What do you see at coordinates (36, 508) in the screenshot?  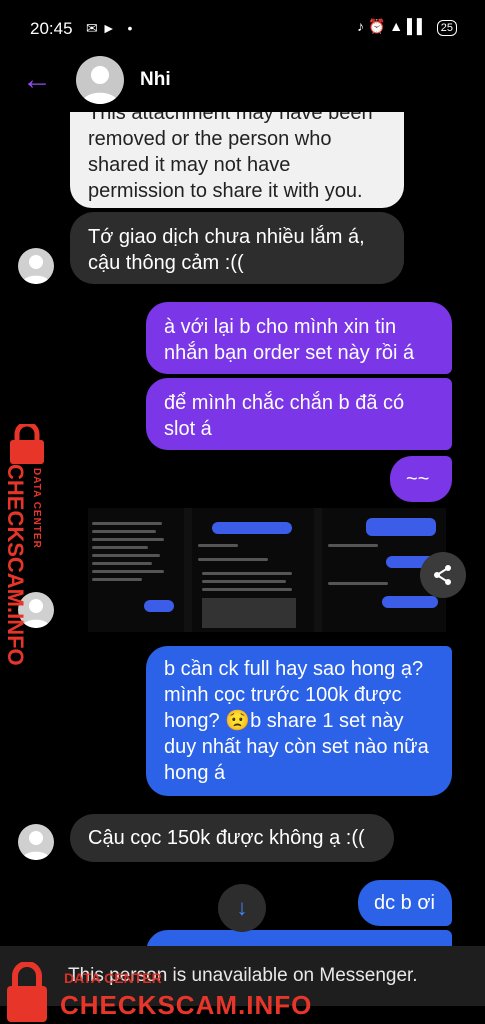 I see `watermark-side-small: DATA CENTER` at bounding box center [36, 508].